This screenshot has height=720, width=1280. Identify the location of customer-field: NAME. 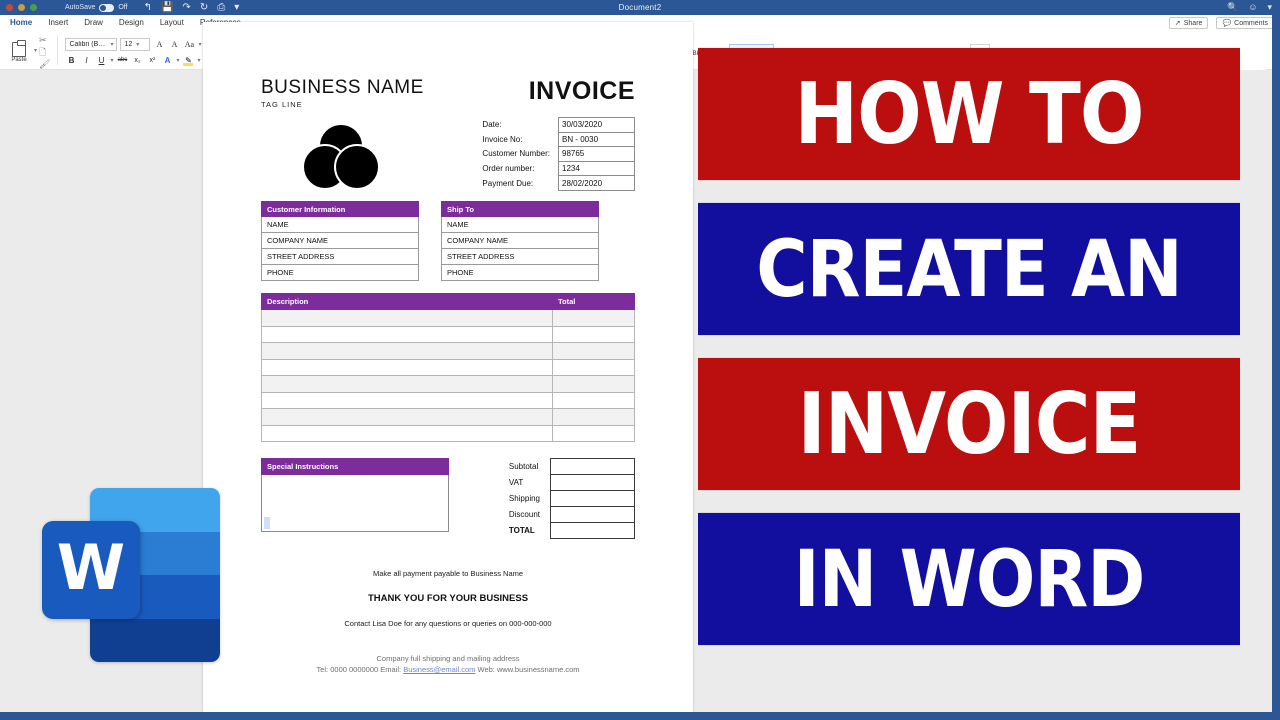
(340, 224).